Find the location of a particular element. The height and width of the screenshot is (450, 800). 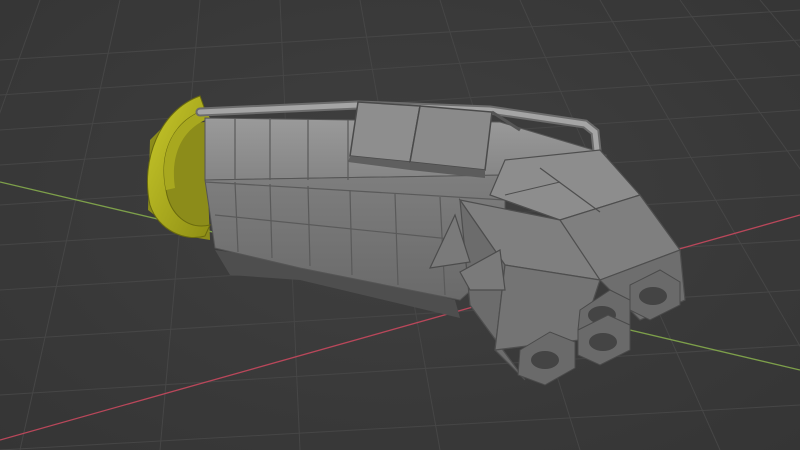

ring-collar is located at coordinates (178, 167).